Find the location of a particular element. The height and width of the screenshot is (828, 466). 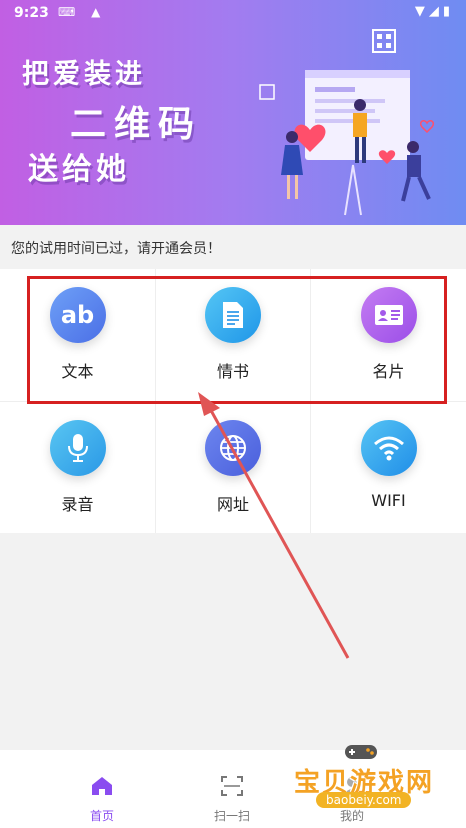

grid-item-label: WIFI is located at coordinates (388, 500).